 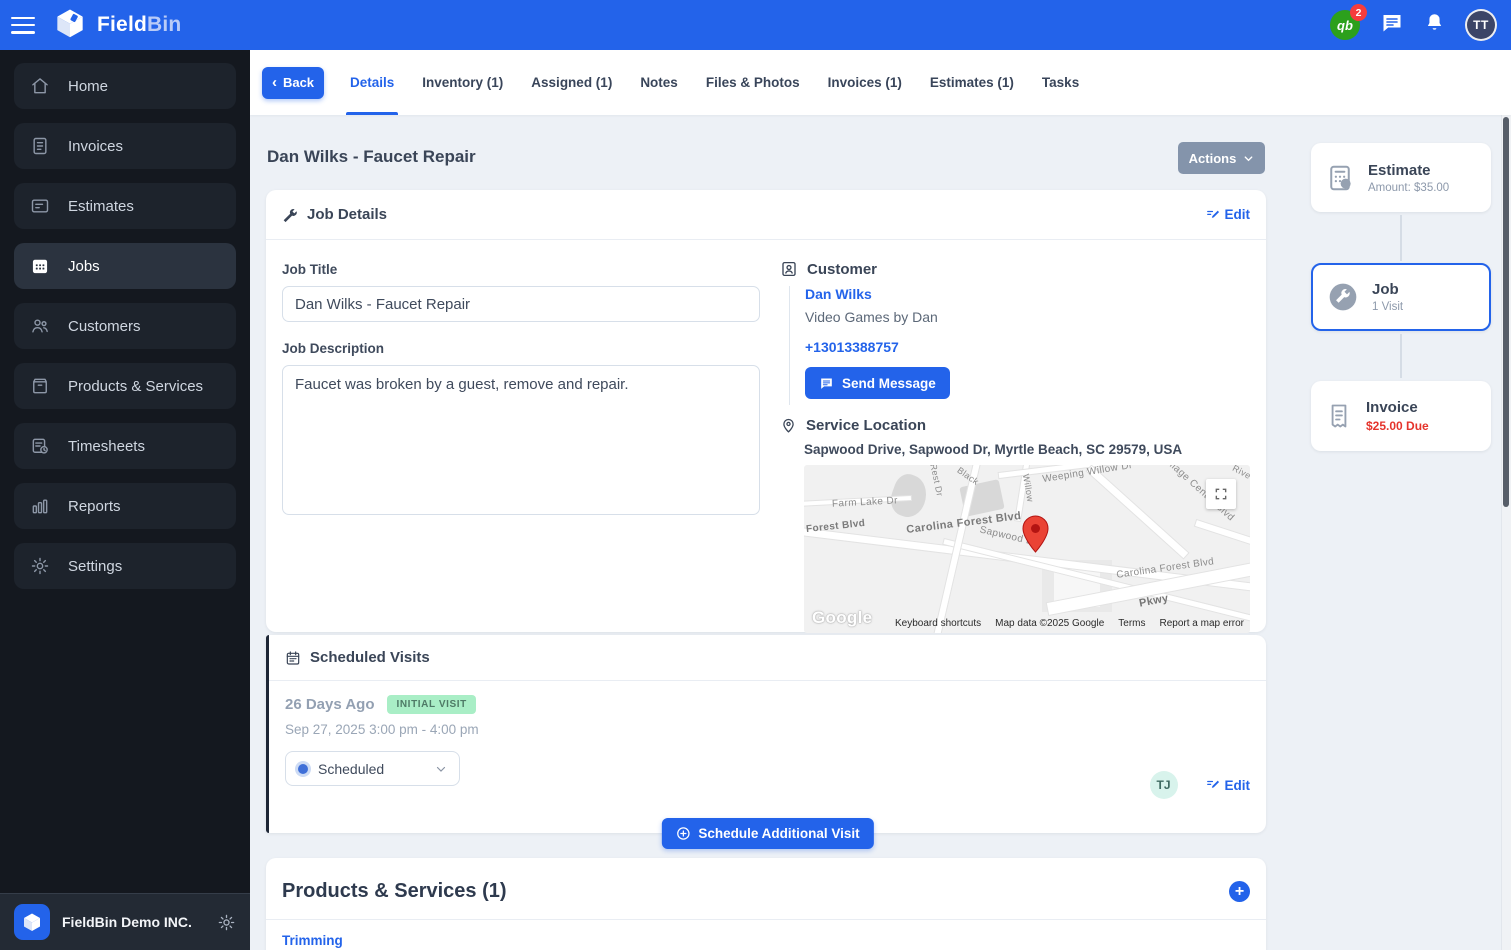 I want to click on estimates-icon, so click(x=40, y=206).